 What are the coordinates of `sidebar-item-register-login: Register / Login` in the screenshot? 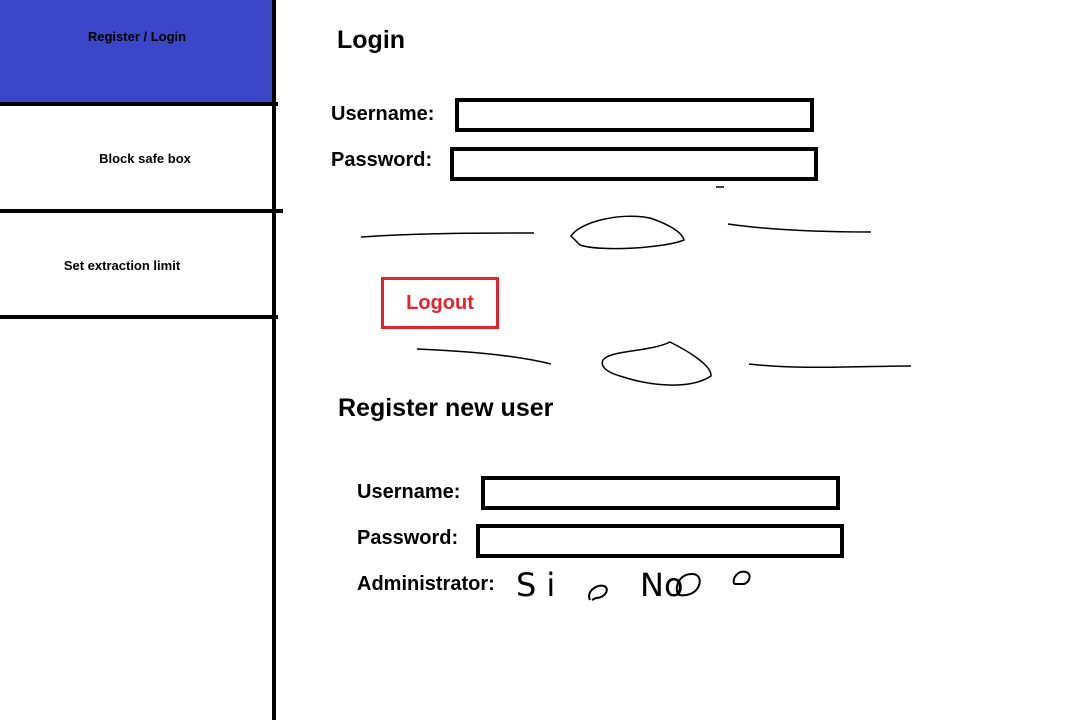 It's located at (137, 52).